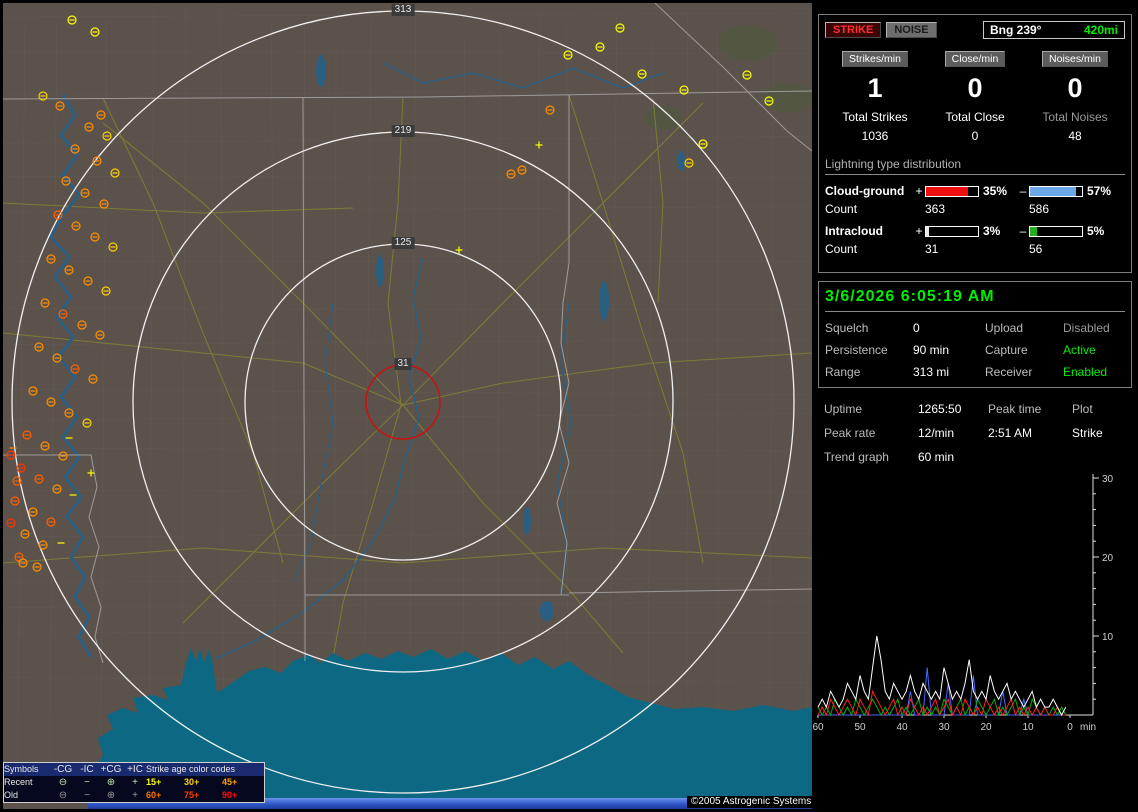  I want to click on peak-rate-value: 12/min, so click(936, 433).